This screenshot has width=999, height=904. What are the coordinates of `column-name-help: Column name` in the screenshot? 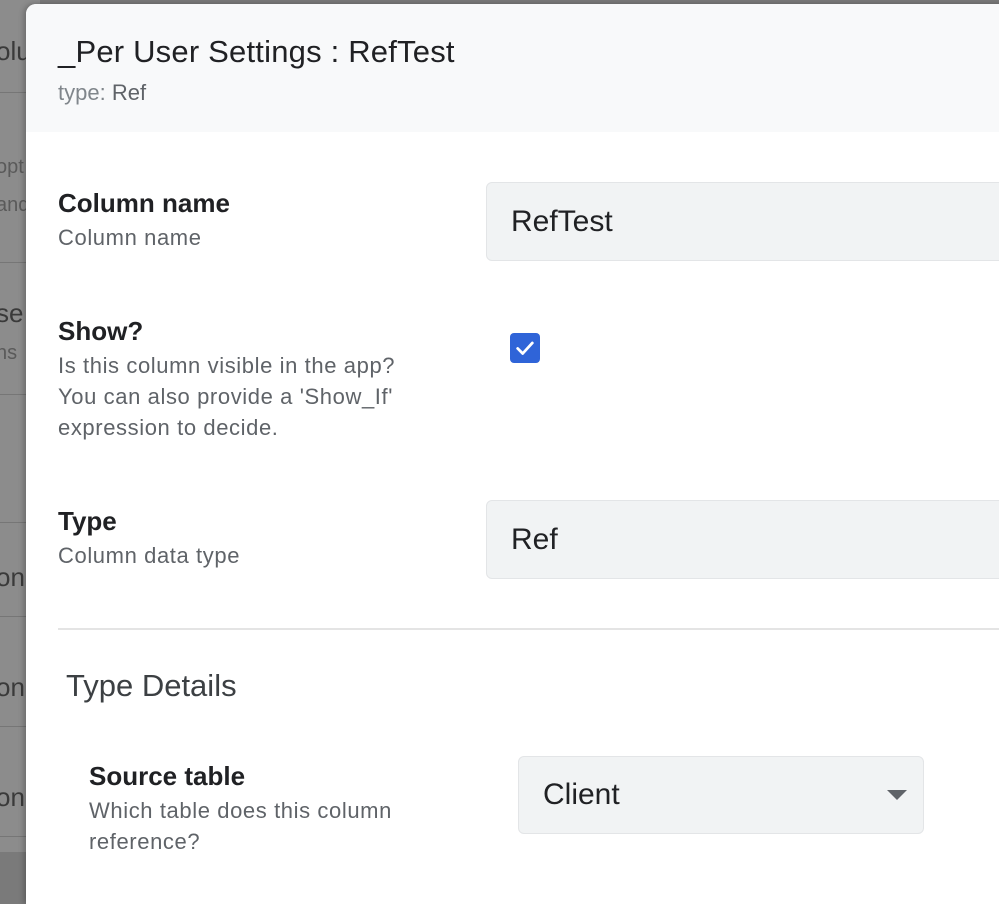 It's located at (130, 237).